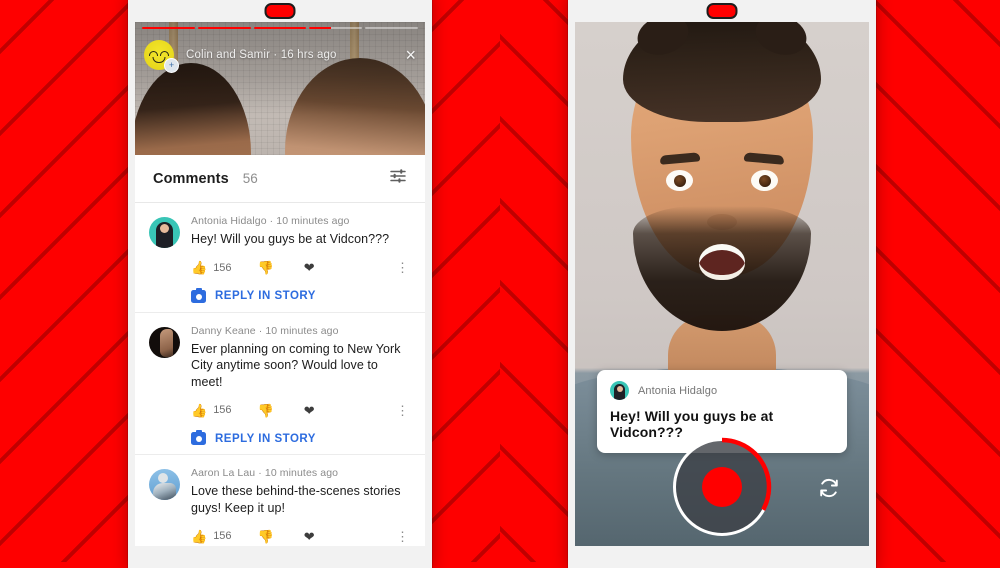 This screenshot has height=568, width=1000. What do you see at coordinates (829, 488) in the screenshot?
I see `flip-camera-icon` at bounding box center [829, 488].